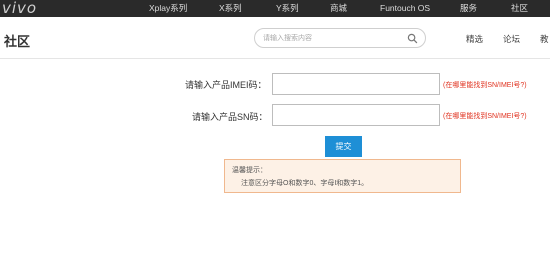 This screenshot has height=265, width=550. What do you see at coordinates (19, 8) in the screenshot?
I see `vivo-logo: vivo` at bounding box center [19, 8].